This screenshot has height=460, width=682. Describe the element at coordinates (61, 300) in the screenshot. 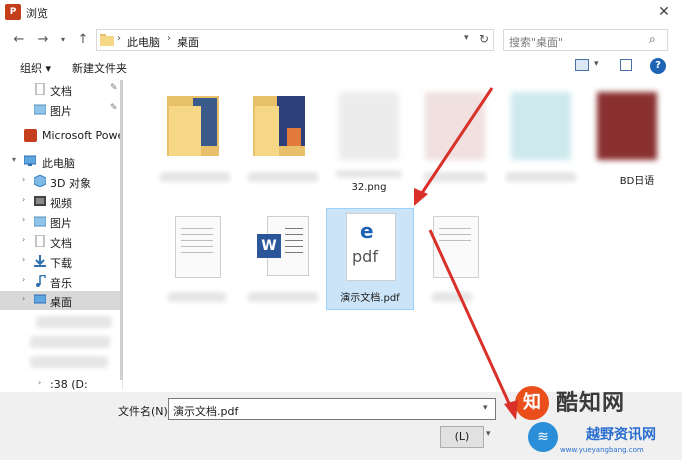

I see `sidebar-item-desktop: › 桌面` at that location.